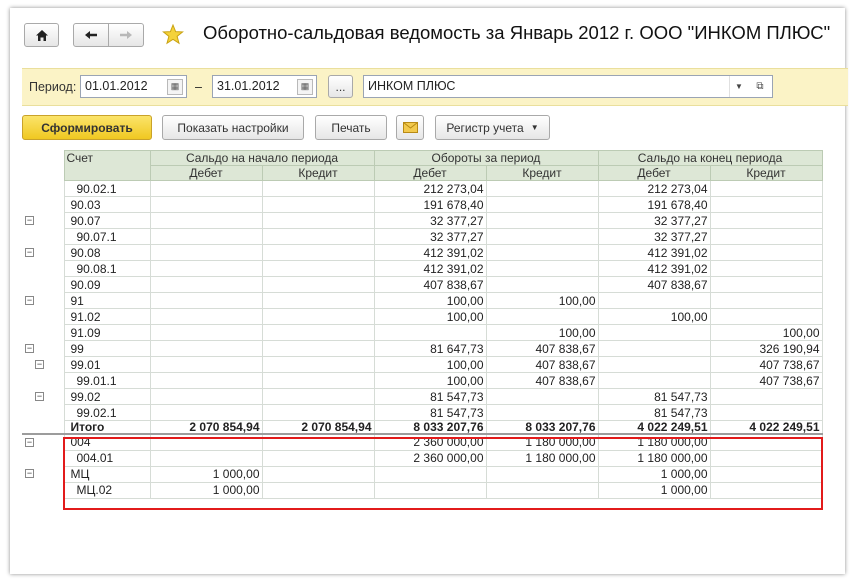 This screenshot has width=863, height=586. What do you see at coordinates (107, 188) in the screenshot?
I see `account-cell: 90.02.1` at bounding box center [107, 188].